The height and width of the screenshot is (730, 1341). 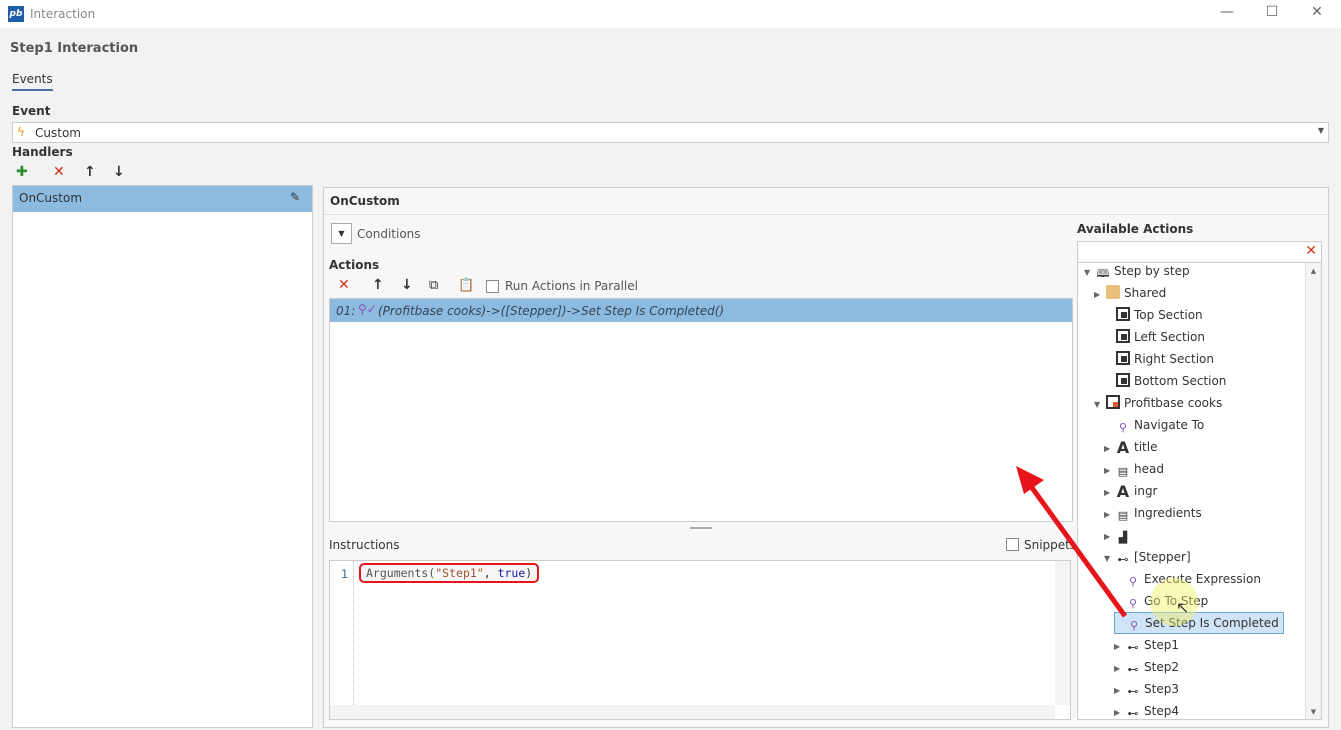 I want to click on annotation-arrow, so click(x=1072, y=542).